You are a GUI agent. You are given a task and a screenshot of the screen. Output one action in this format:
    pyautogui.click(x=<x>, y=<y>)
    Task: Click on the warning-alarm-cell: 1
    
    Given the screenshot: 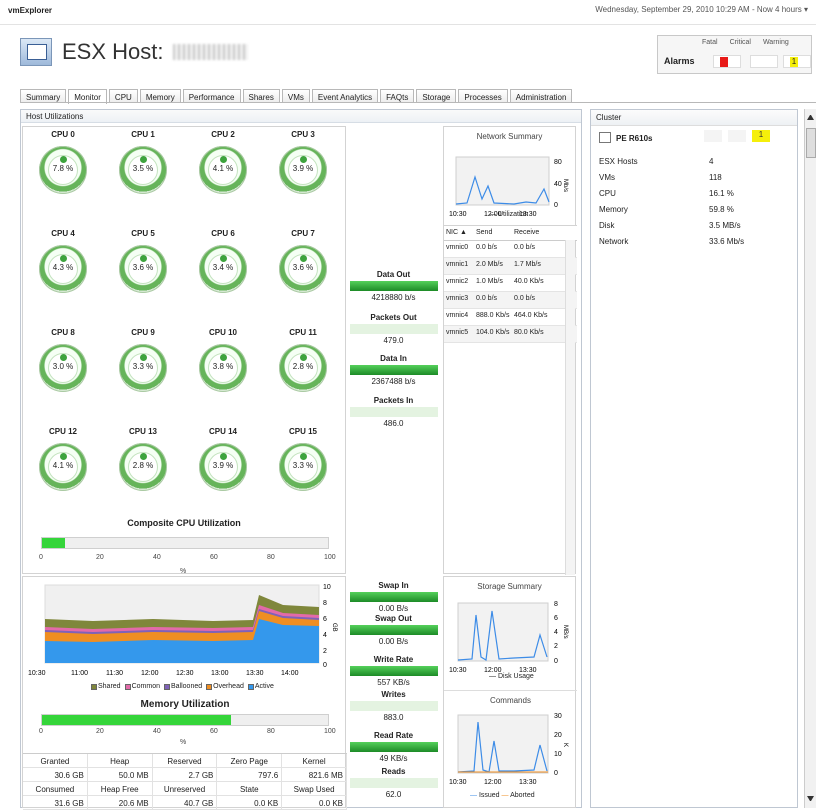 What is the action you would take?
    pyautogui.click(x=797, y=61)
    